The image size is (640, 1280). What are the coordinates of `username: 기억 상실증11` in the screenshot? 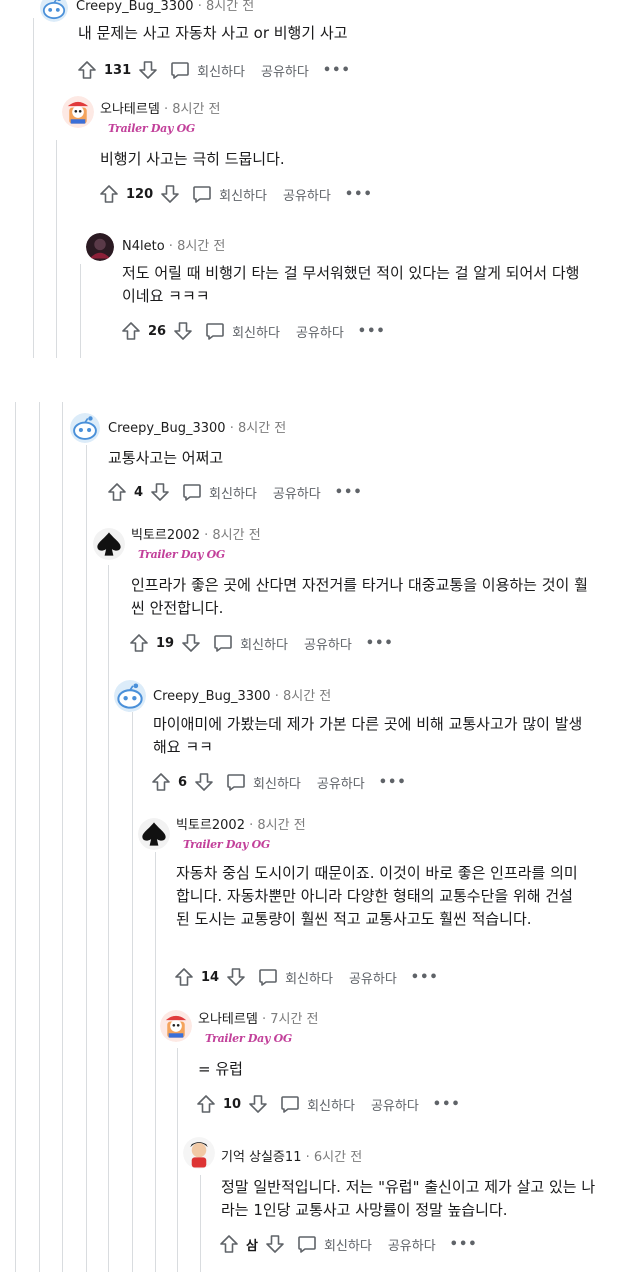 It's located at (261, 1157).